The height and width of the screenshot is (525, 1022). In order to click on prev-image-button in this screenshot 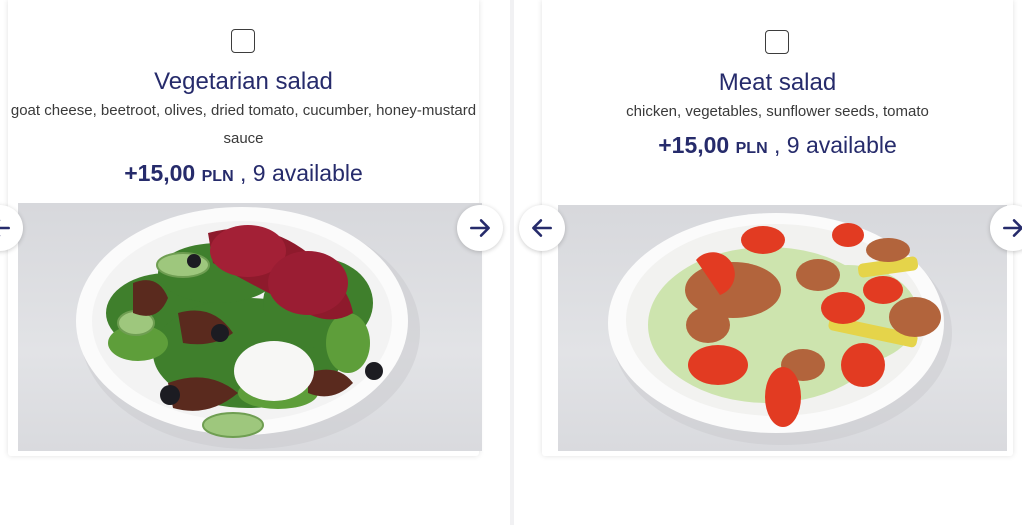, I will do `click(542, 228)`.